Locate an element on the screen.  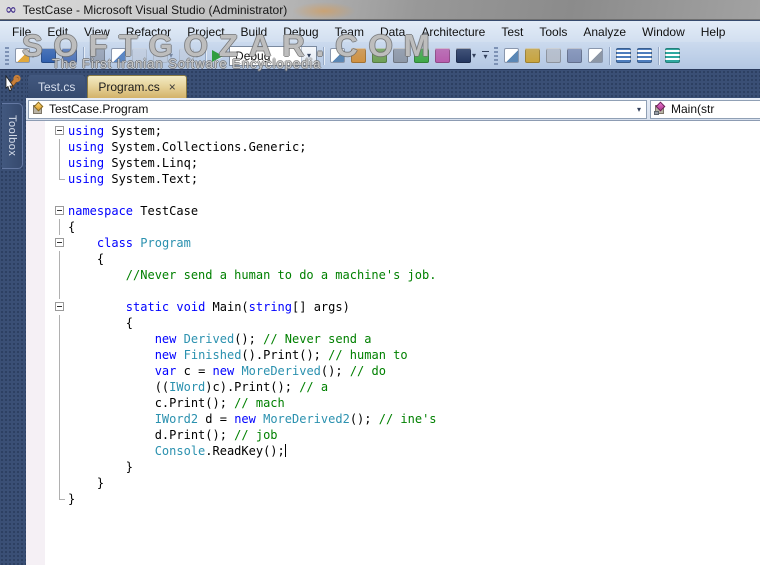
decrease-indent-icon is located at coordinates (623, 55).